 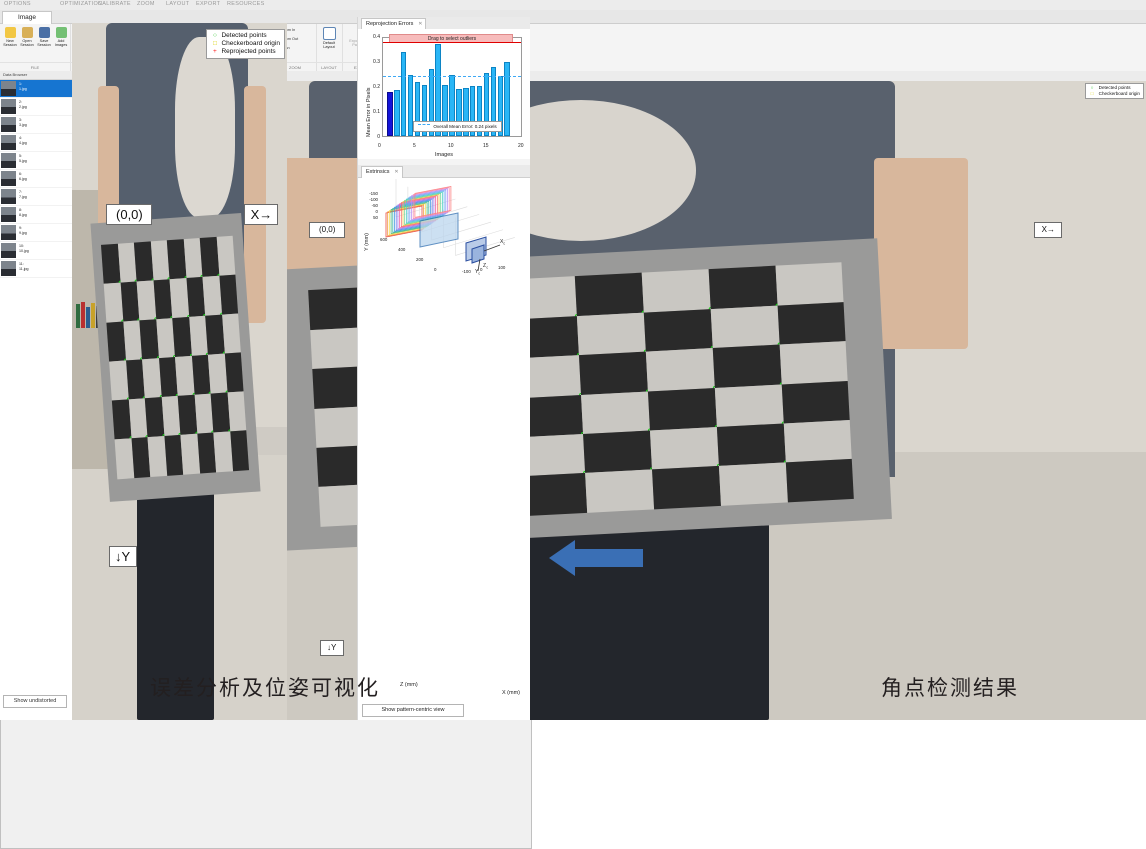 I want to click on show-undistorted-button: Show undistorted, so click(x=35, y=701).